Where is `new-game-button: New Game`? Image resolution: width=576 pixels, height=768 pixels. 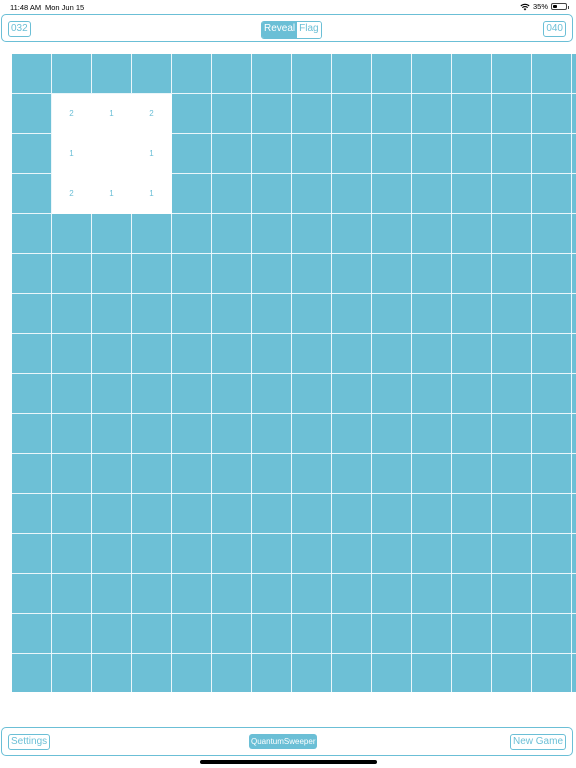 new-game-button: New Game is located at coordinates (537, 742).